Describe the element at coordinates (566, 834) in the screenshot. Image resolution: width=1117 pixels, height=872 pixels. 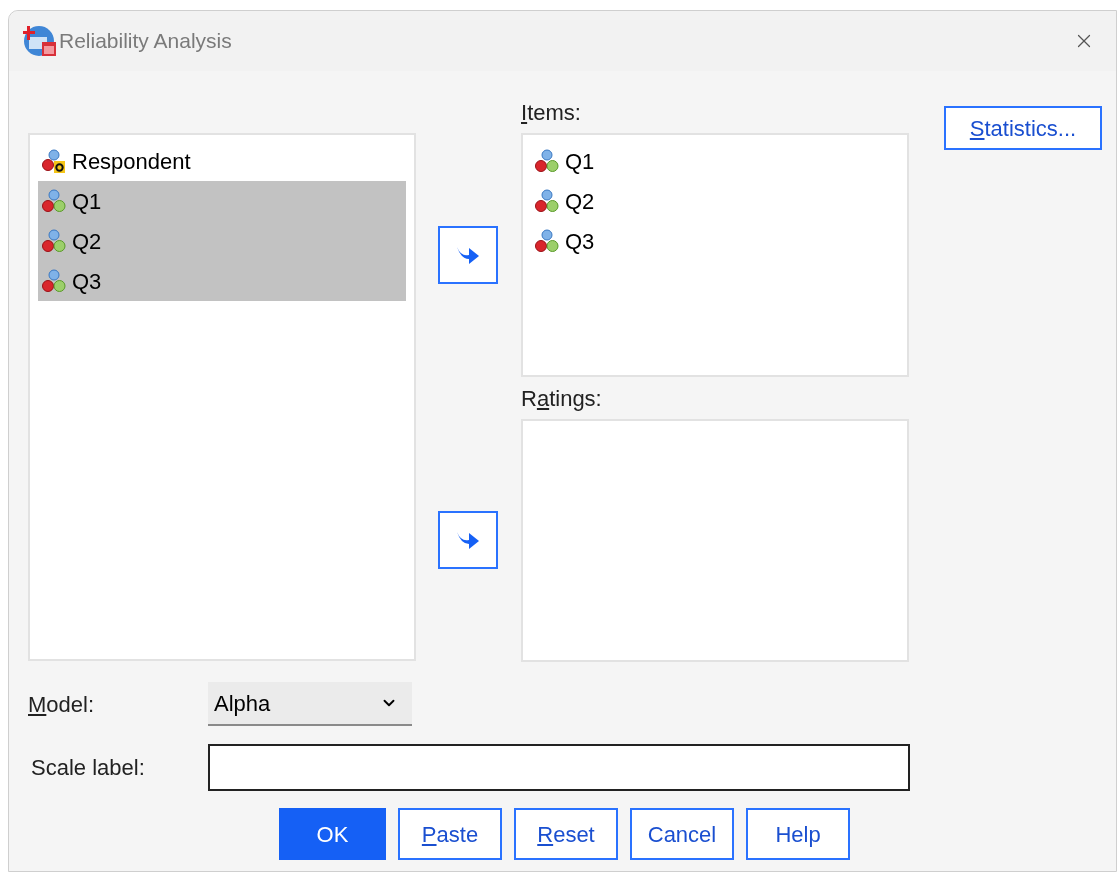
I see `dialog-button: Reset` at that location.